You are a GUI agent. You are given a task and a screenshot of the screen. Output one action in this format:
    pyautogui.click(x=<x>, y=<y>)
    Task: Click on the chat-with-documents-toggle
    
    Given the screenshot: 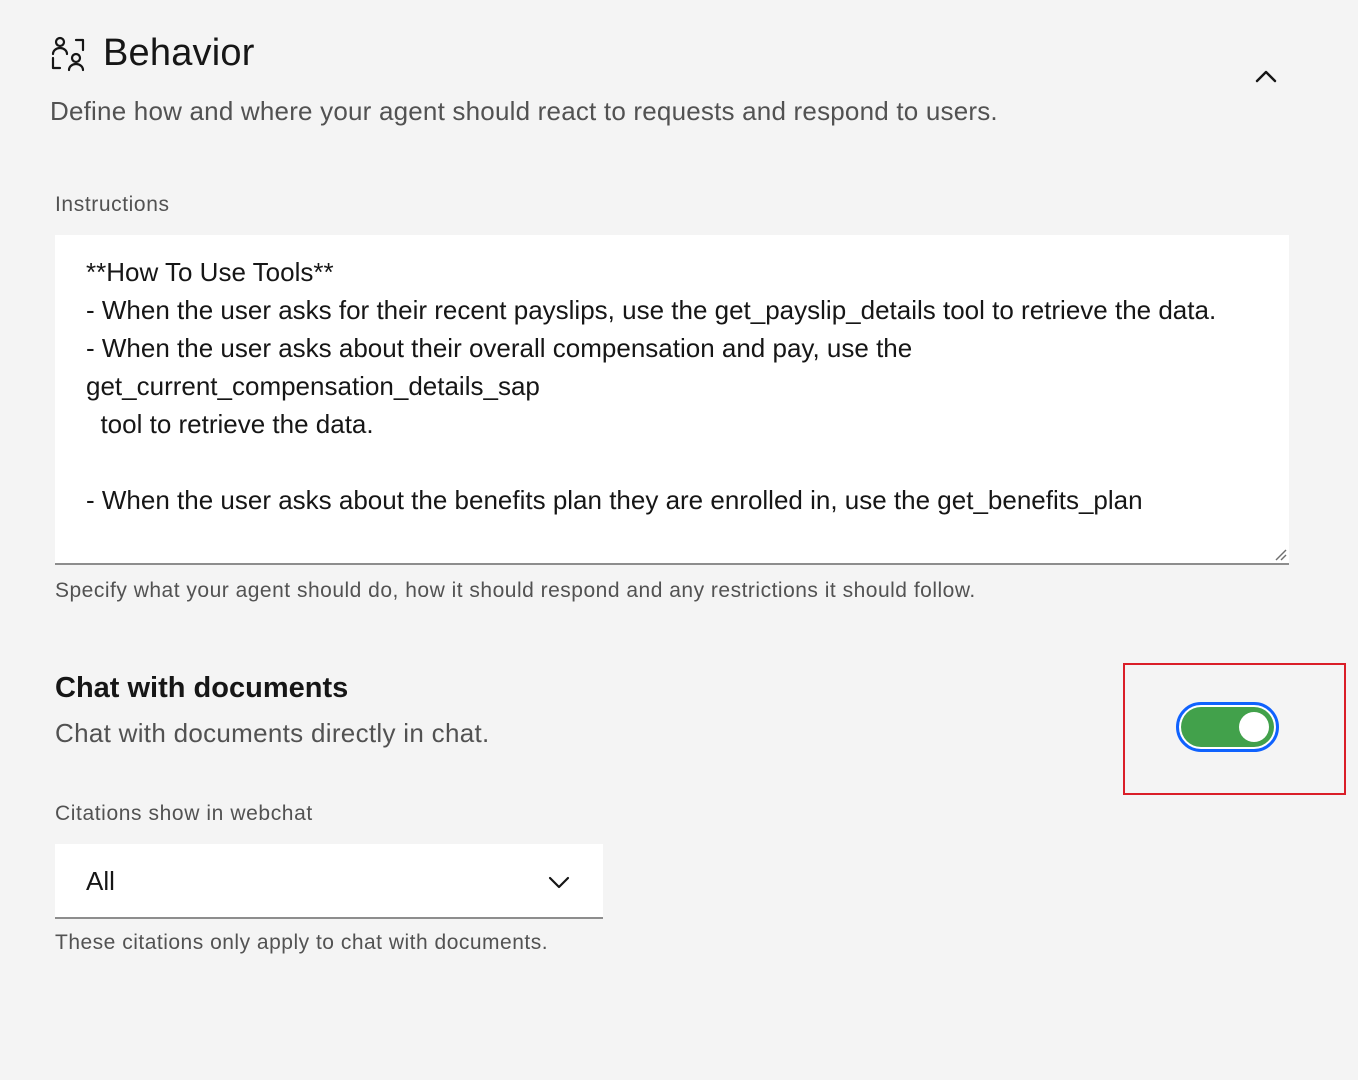 What is the action you would take?
    pyautogui.click(x=1227, y=727)
    